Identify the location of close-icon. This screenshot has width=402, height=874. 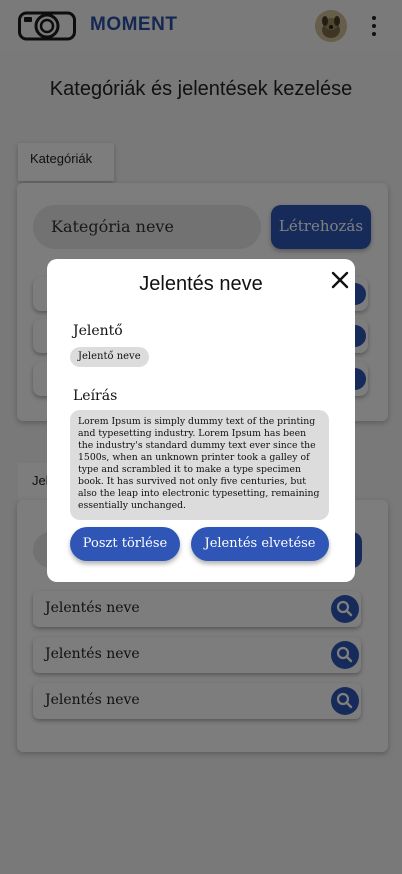
(340, 280).